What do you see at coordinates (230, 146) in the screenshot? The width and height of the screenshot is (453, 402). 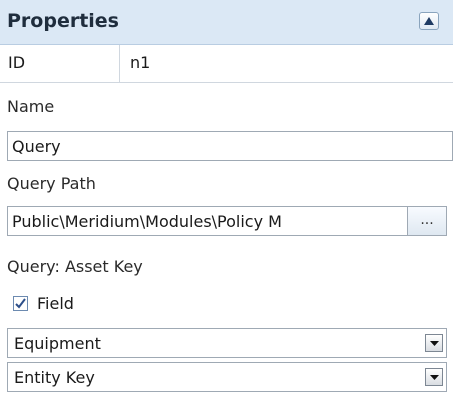 I see `name-input: Query` at bounding box center [230, 146].